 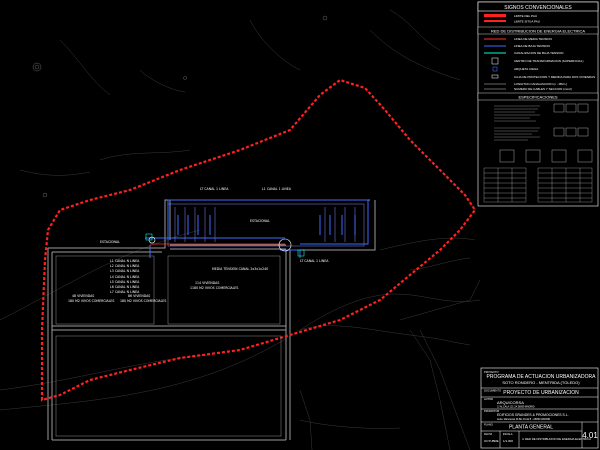 I want to click on legend-section-title: RED DE DISTRIBUCION DE ENERGIA ELECTRICA, so click(x=538, y=31).